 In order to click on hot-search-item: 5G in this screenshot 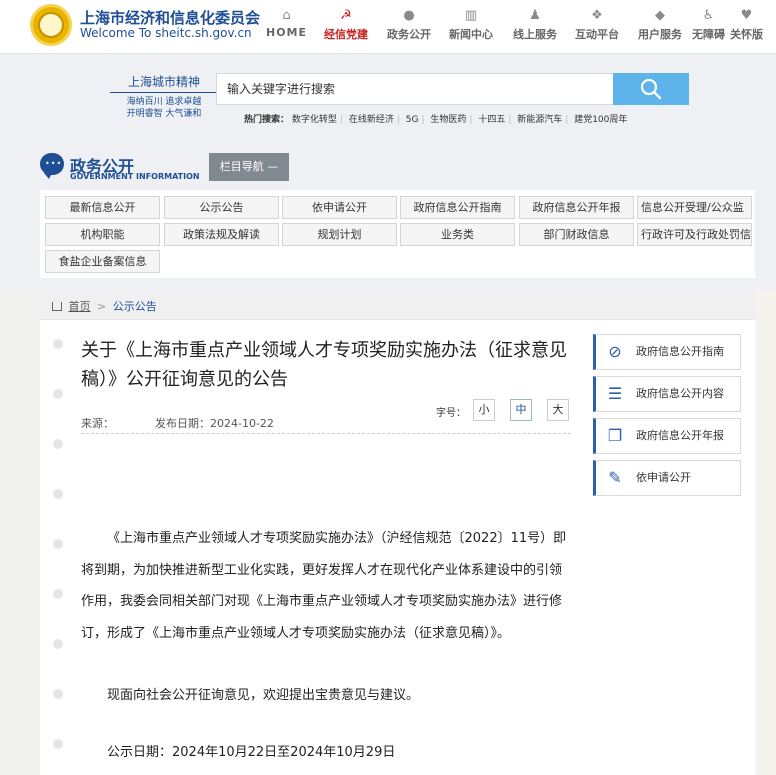, I will do `click(412, 120)`.